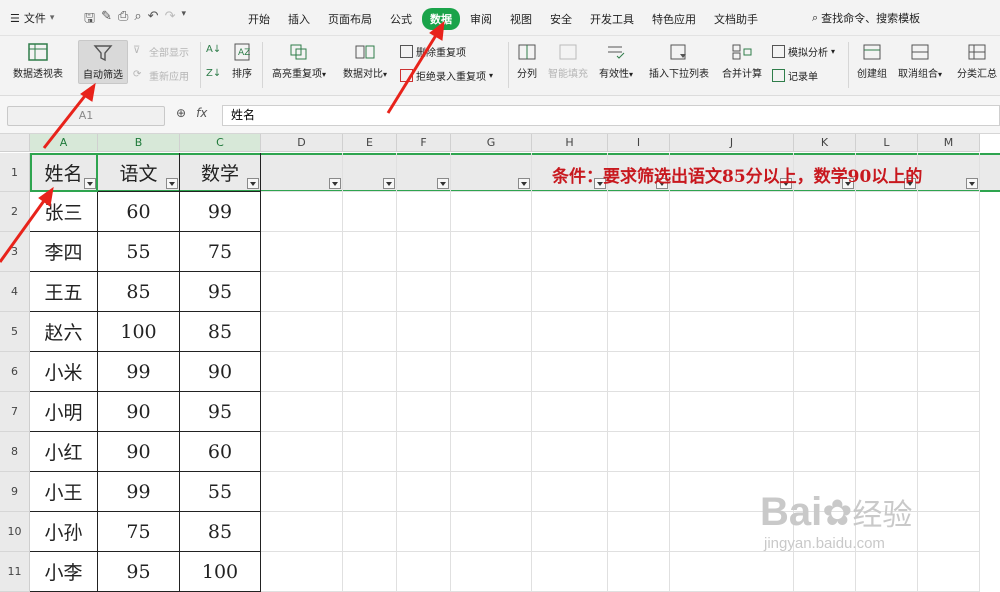  What do you see at coordinates (64, 532) in the screenshot?
I see `table-cell: 小孙` at bounding box center [64, 532].